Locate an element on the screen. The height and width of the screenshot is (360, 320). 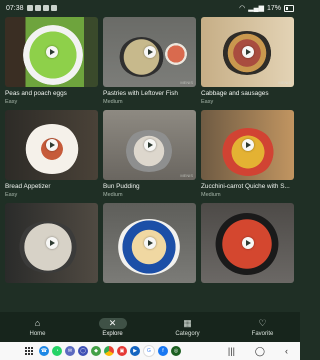
battery-text: 17% is located at coordinates (273, 8).